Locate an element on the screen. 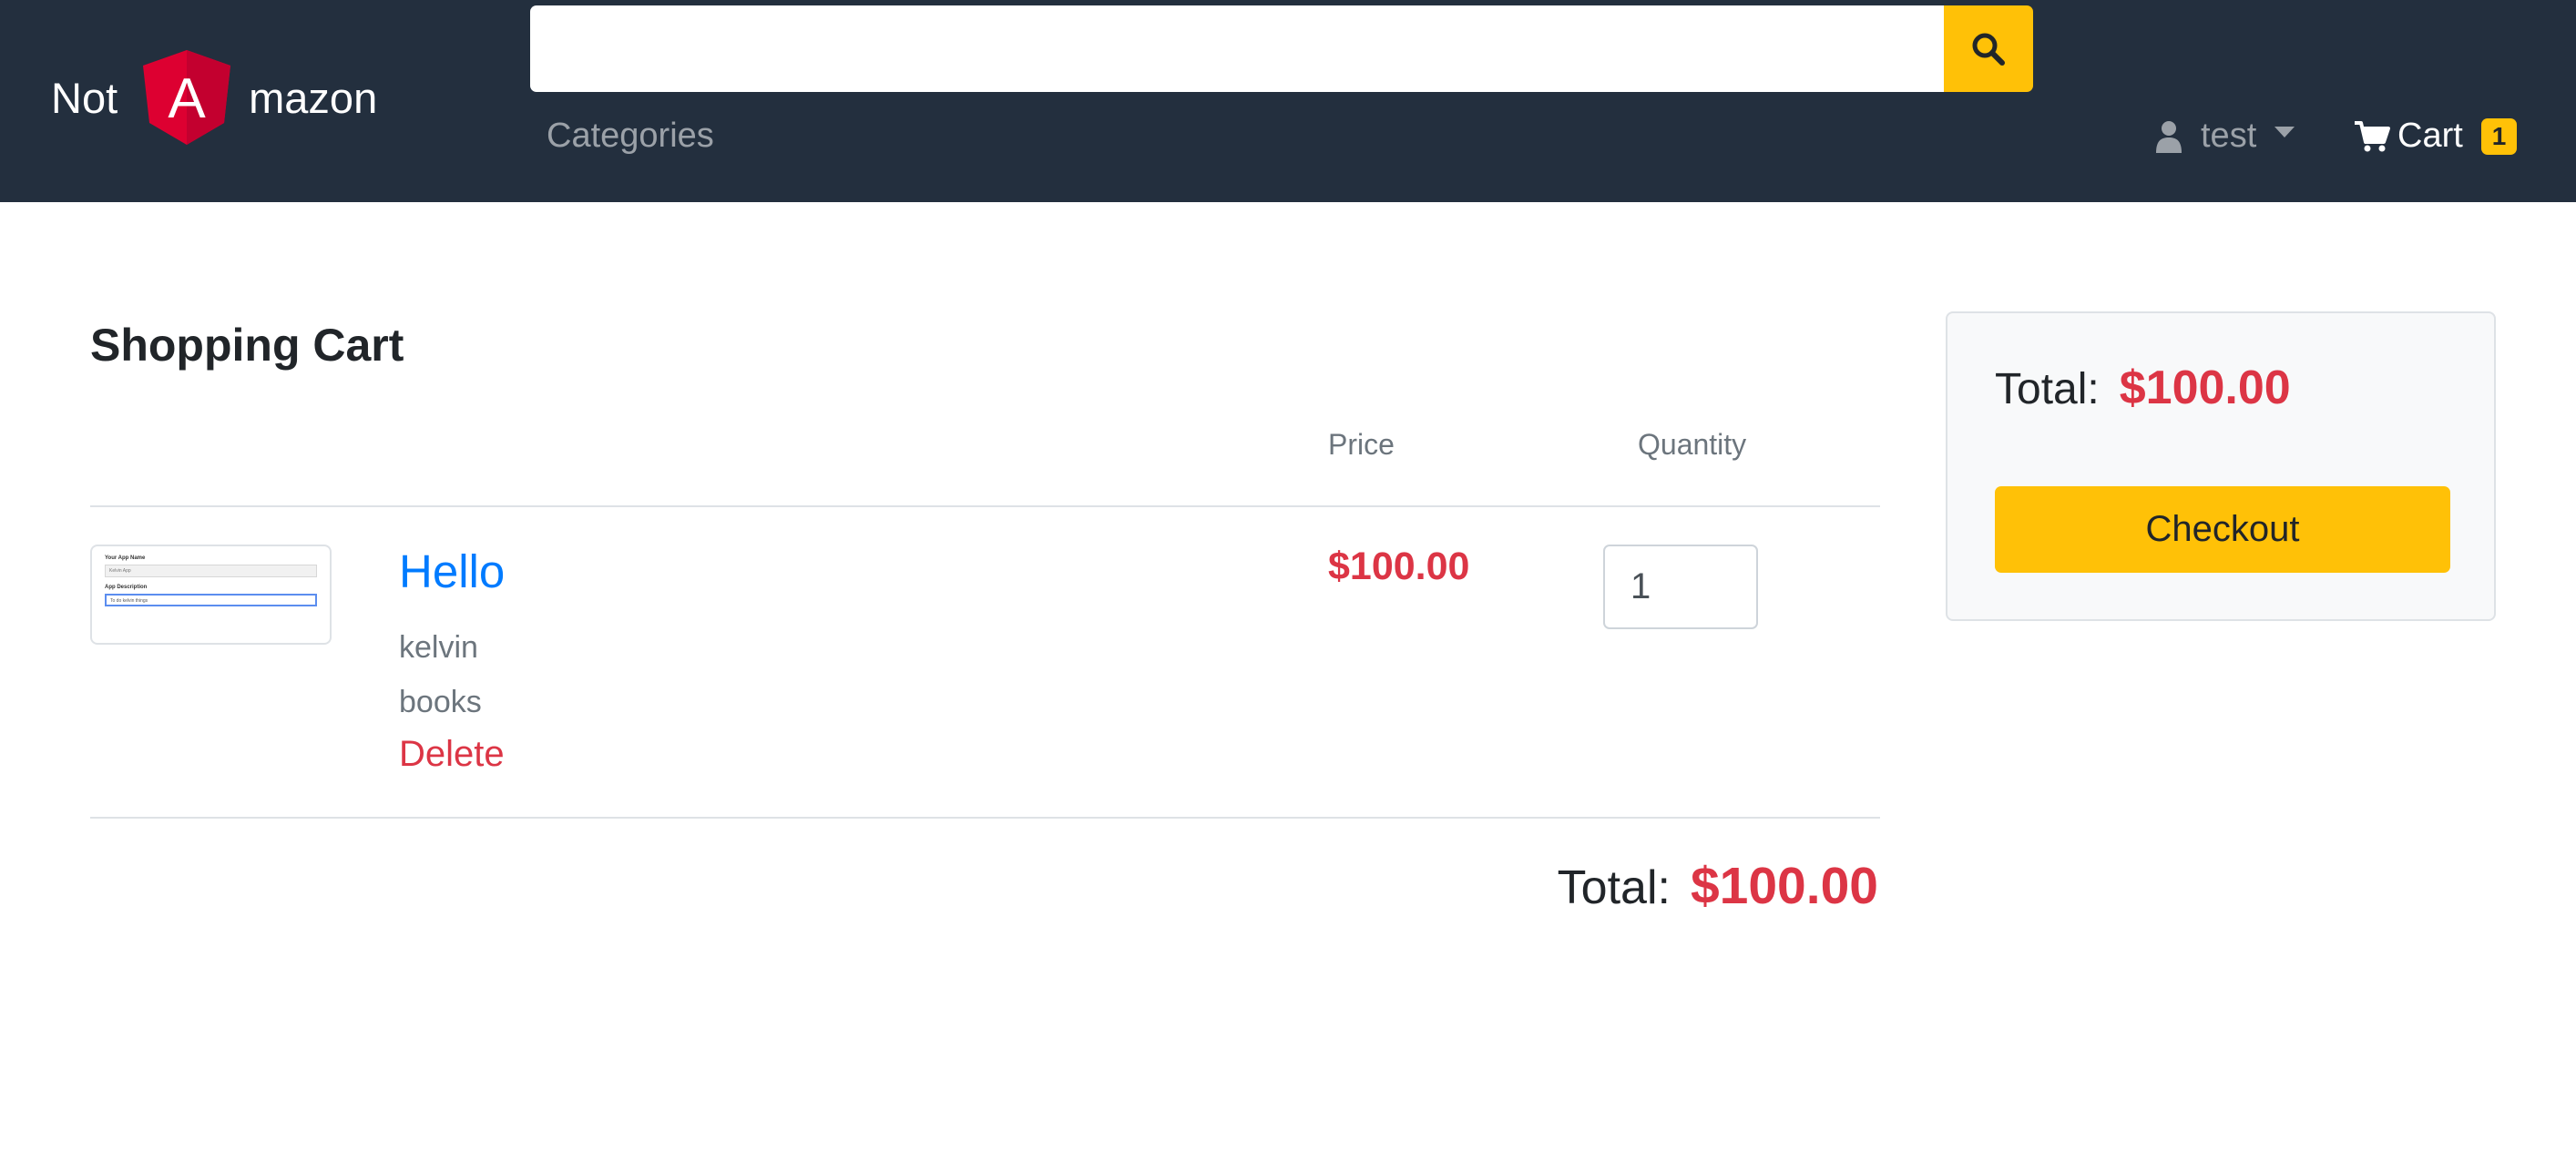  thumbnail-label: App Description is located at coordinates (126, 587).